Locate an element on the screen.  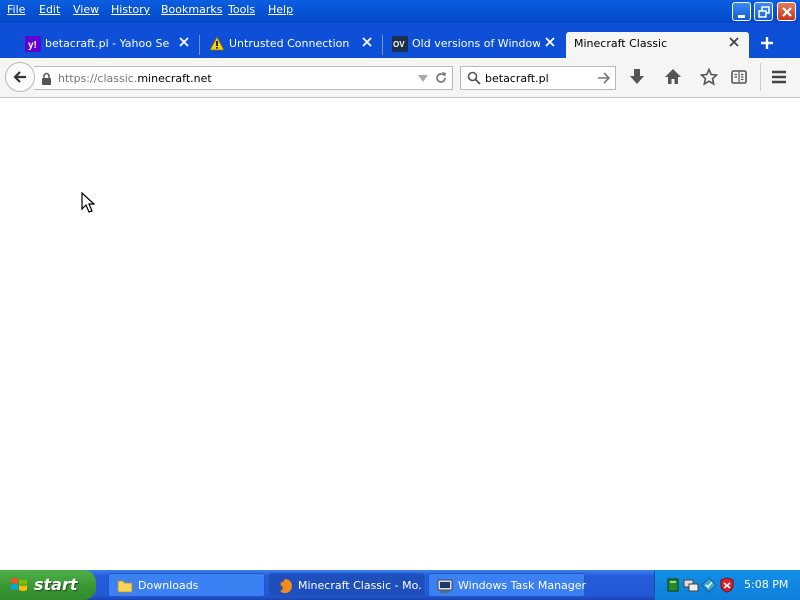
oldversion-icon: OV is located at coordinates (400, 44).